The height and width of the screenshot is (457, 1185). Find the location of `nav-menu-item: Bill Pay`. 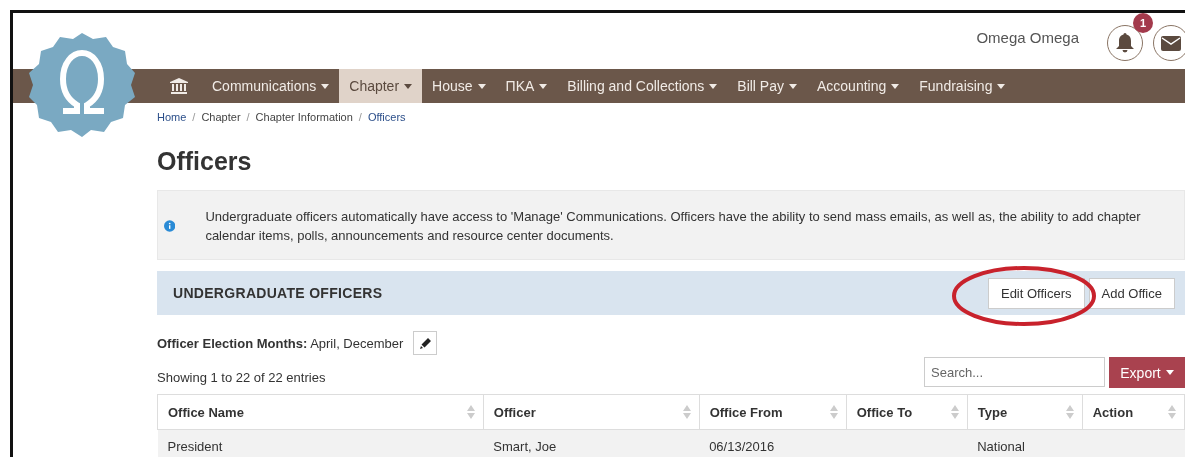

nav-menu-item: Bill Pay is located at coordinates (767, 86).